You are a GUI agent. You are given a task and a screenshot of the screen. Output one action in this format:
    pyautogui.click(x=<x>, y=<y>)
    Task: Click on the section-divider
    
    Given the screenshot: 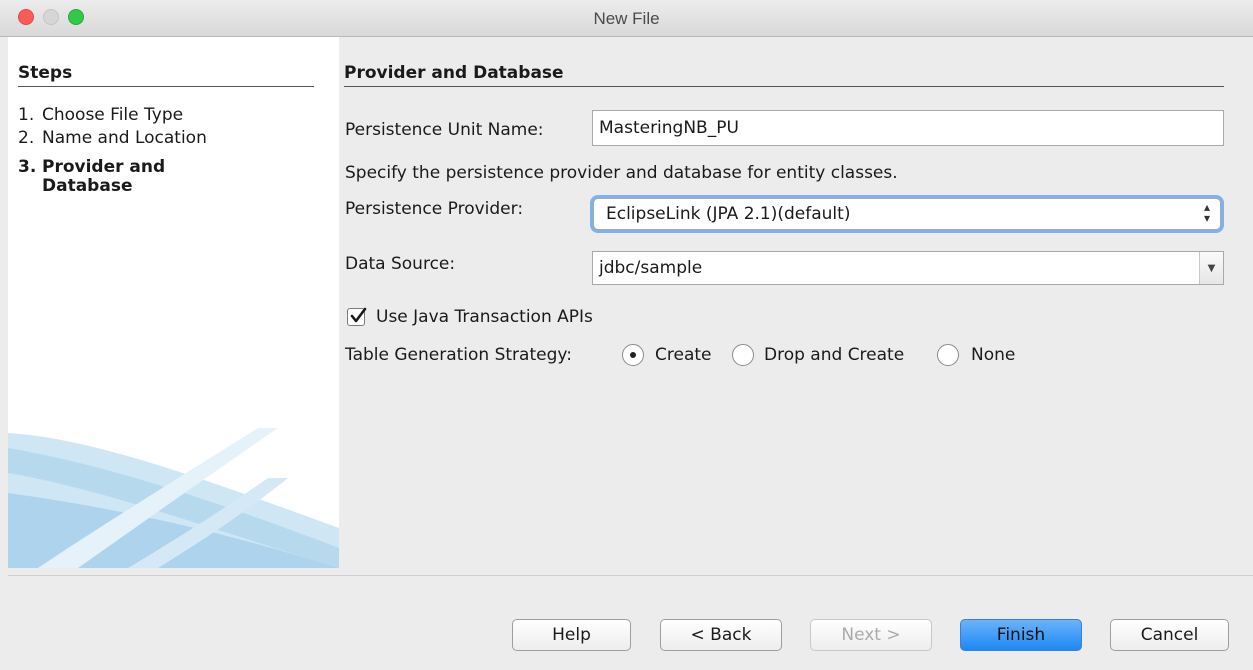 What is the action you would take?
    pyautogui.click(x=784, y=86)
    